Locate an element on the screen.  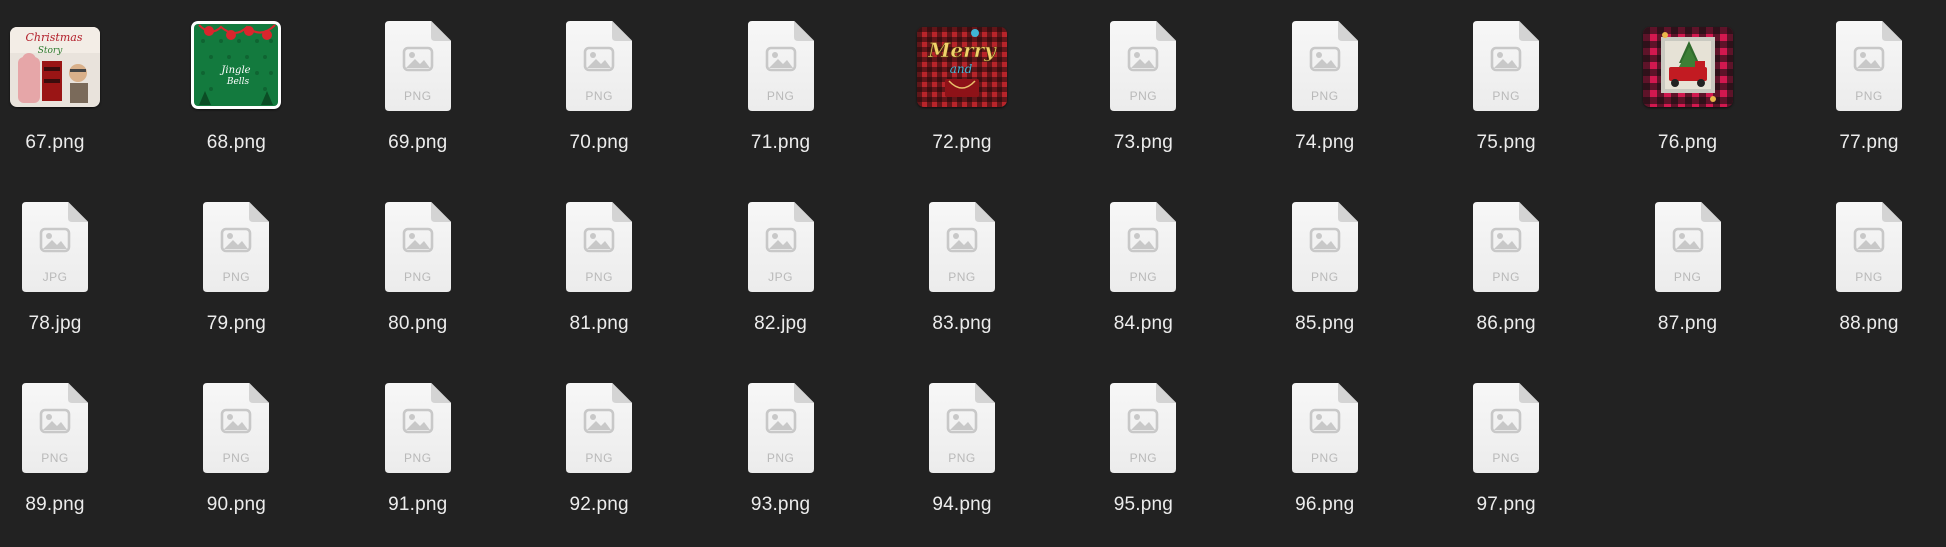
file-item: PNG 77.png is located at coordinates (1869, 80).